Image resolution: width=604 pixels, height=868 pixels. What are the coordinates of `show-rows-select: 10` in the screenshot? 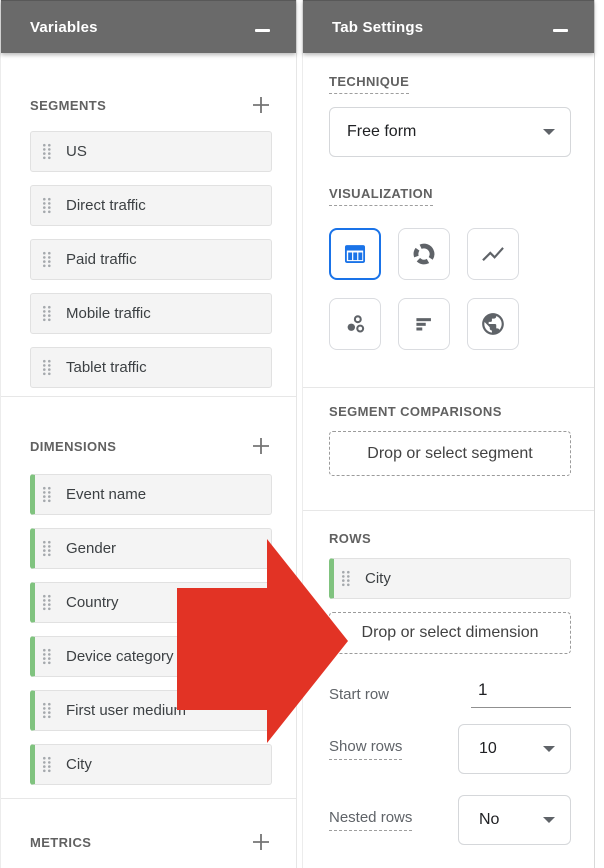 It's located at (514, 749).